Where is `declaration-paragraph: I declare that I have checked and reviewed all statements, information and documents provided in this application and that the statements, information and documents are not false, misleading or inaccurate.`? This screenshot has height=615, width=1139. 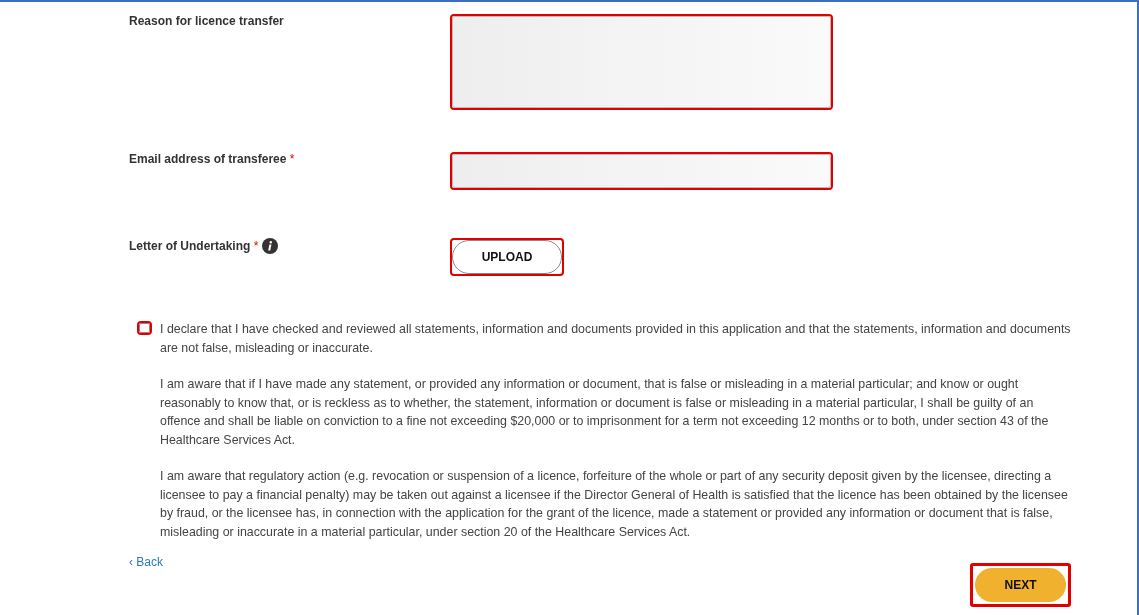
declaration-paragraph: I declare that I have checked and reviewed all statements, information and documents provided in this application and that the statements, information and documents are not false, misleading or inaccurate. is located at coordinates (615, 339).